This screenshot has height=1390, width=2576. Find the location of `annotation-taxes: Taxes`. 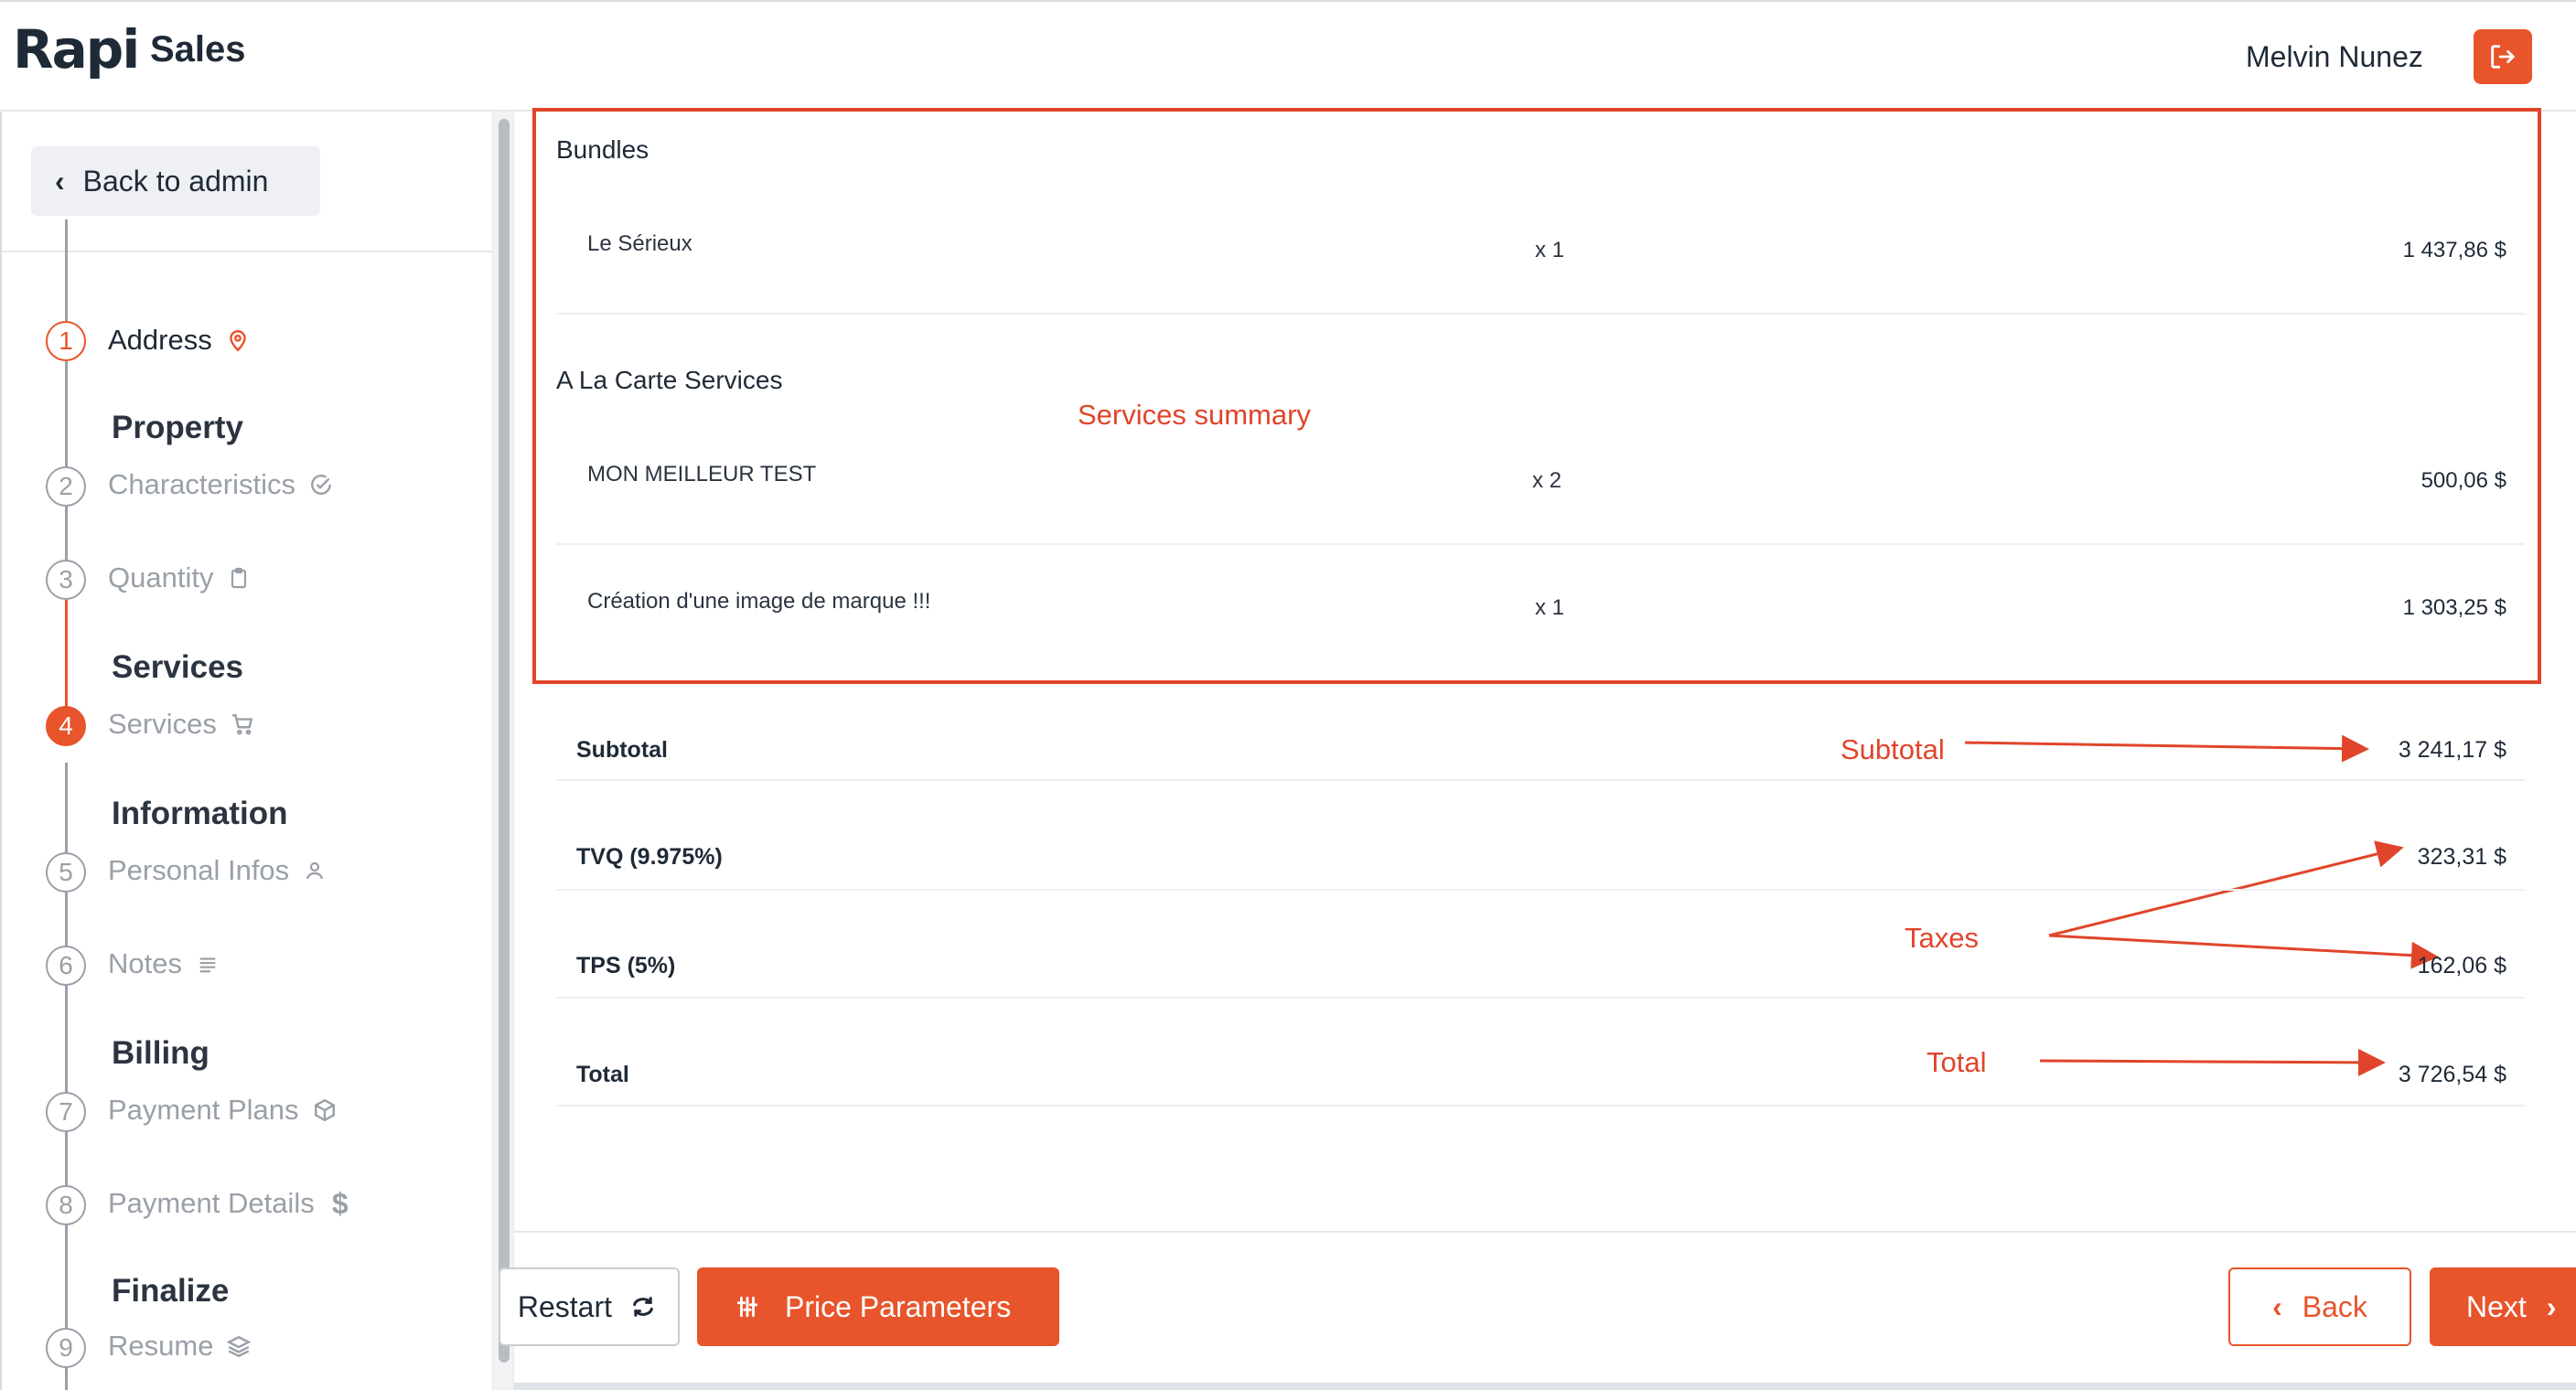

annotation-taxes: Taxes is located at coordinates (1942, 938).